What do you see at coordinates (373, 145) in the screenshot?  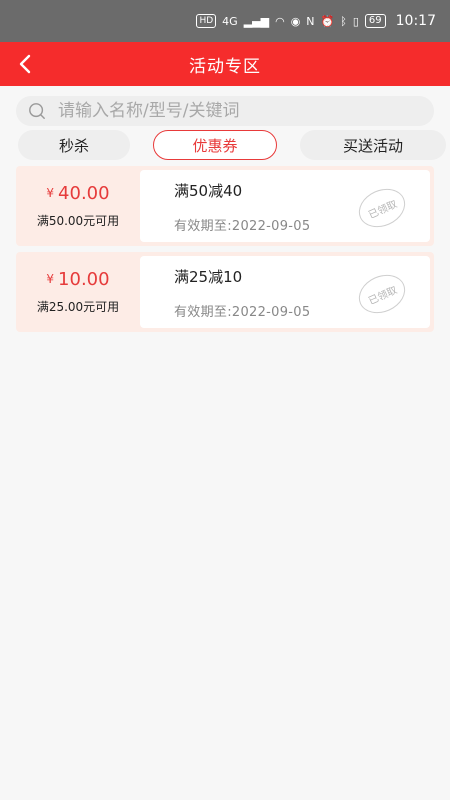 I see `tab-buy-gift: 买送活动` at bounding box center [373, 145].